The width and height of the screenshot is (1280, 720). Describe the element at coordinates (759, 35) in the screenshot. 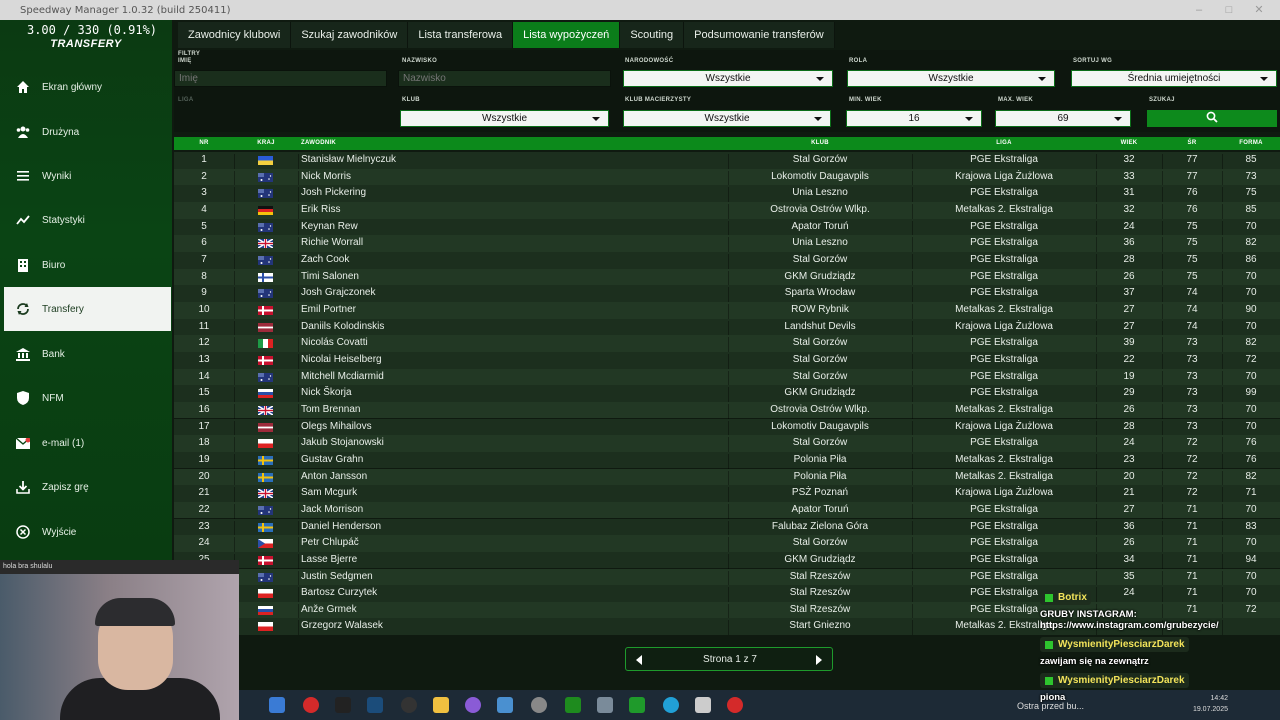

I see `tab-transfer-summary: Podsumowanie transferów` at that location.